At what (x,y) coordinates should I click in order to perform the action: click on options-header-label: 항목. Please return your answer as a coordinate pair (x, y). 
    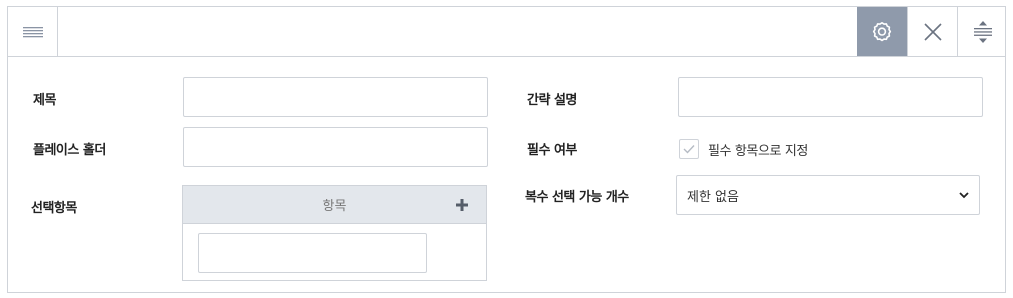
    Looking at the image, I should click on (334, 206).